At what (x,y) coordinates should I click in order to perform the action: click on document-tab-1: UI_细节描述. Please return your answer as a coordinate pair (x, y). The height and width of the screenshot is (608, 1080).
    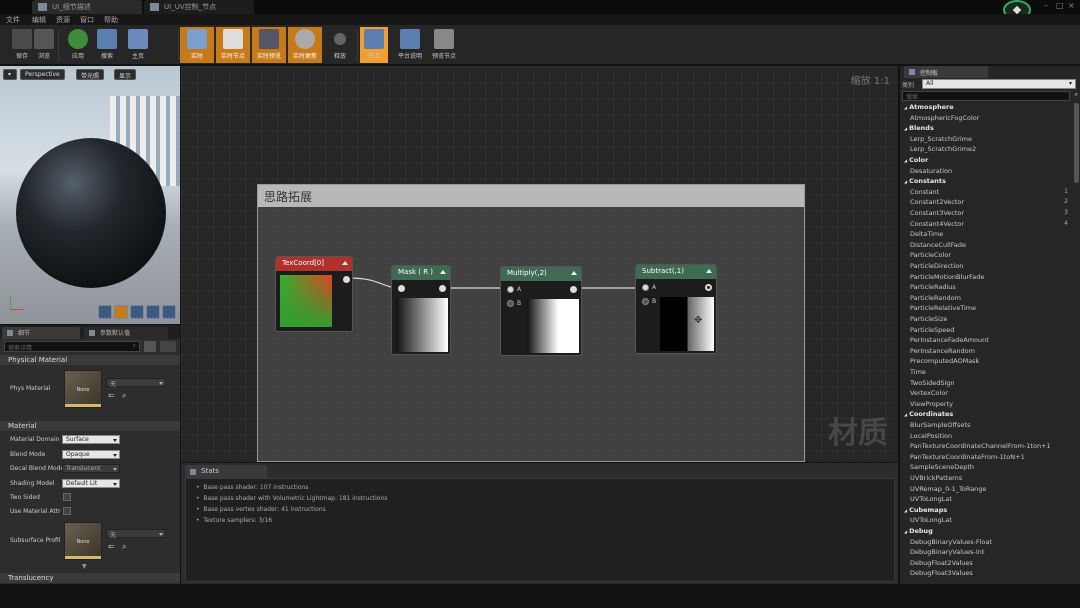
    Looking at the image, I should click on (87, 7).